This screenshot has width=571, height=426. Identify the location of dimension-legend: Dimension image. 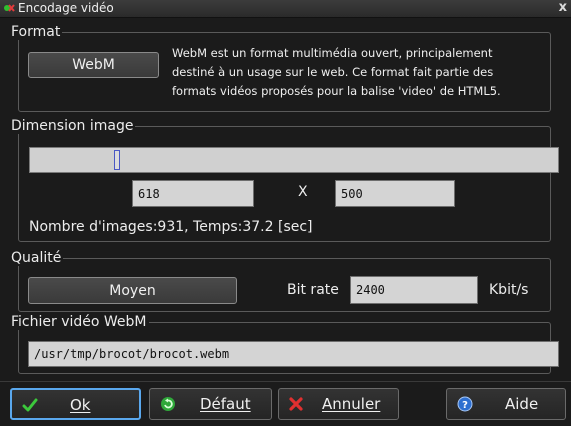
(72, 126).